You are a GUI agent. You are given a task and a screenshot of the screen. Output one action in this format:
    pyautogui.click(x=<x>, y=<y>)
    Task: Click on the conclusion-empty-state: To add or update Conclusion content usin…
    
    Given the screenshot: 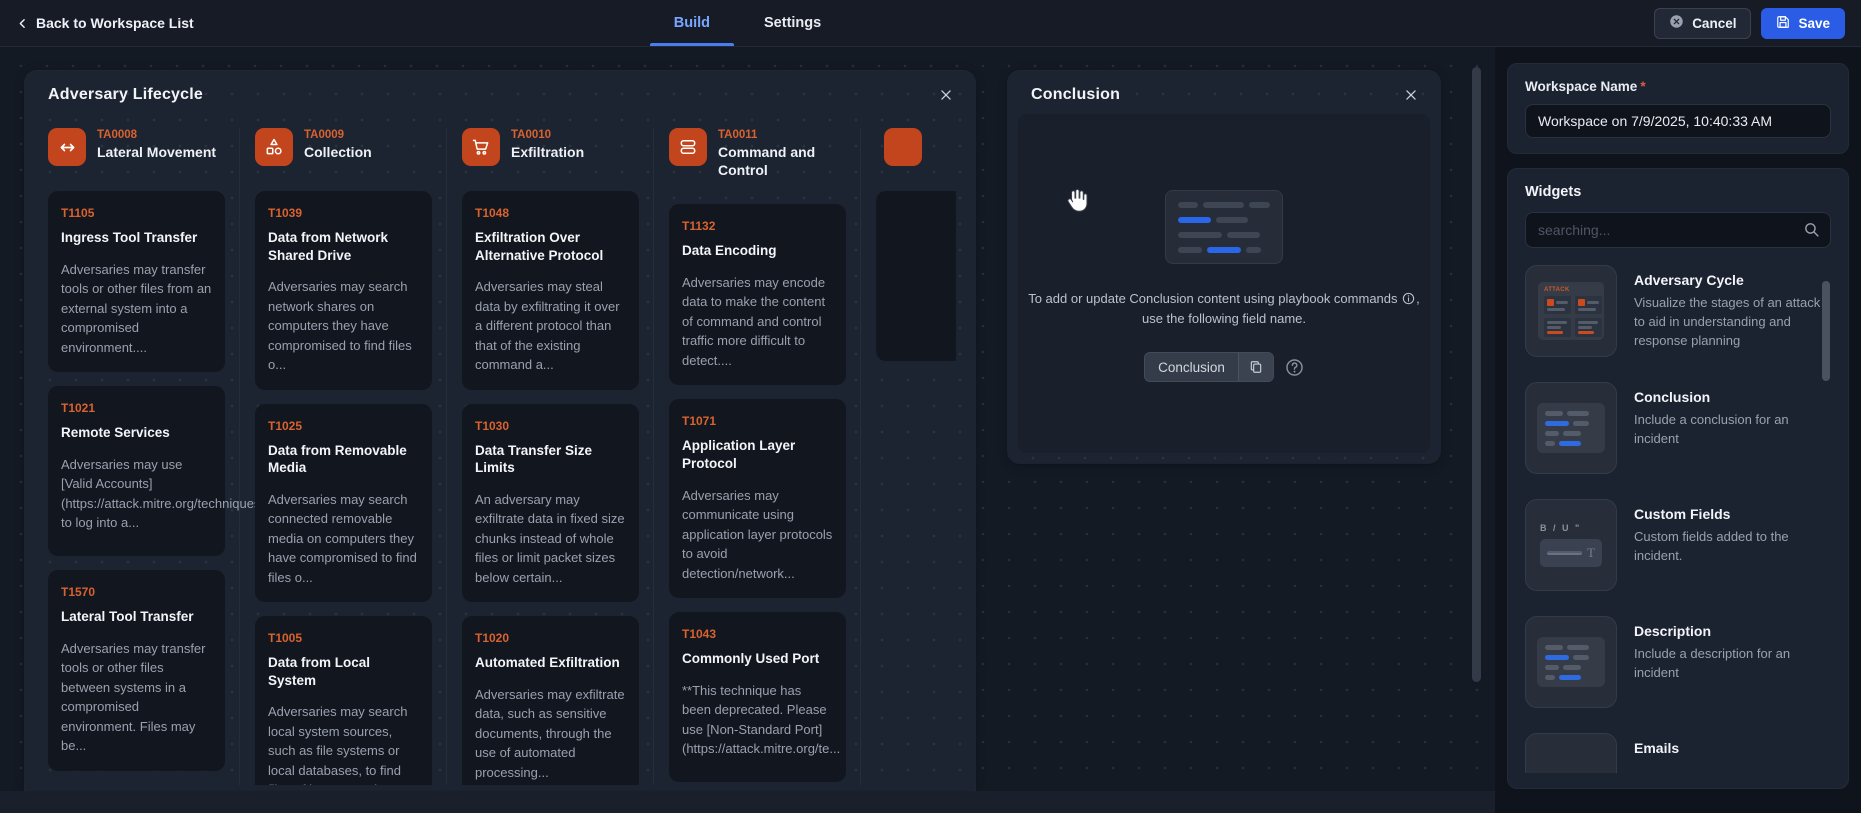 What is the action you would take?
    pyautogui.click(x=1224, y=283)
    